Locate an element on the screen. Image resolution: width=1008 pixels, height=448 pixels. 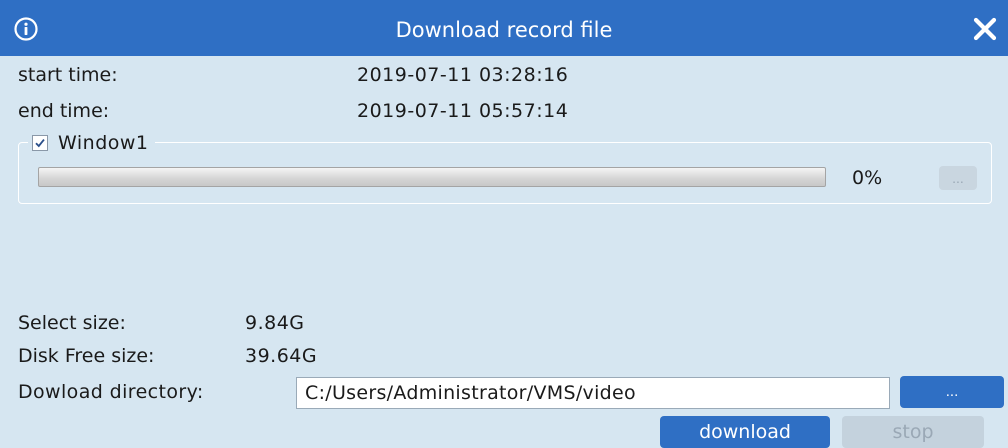
directory-label: Dowload directory: is located at coordinates (111, 392).